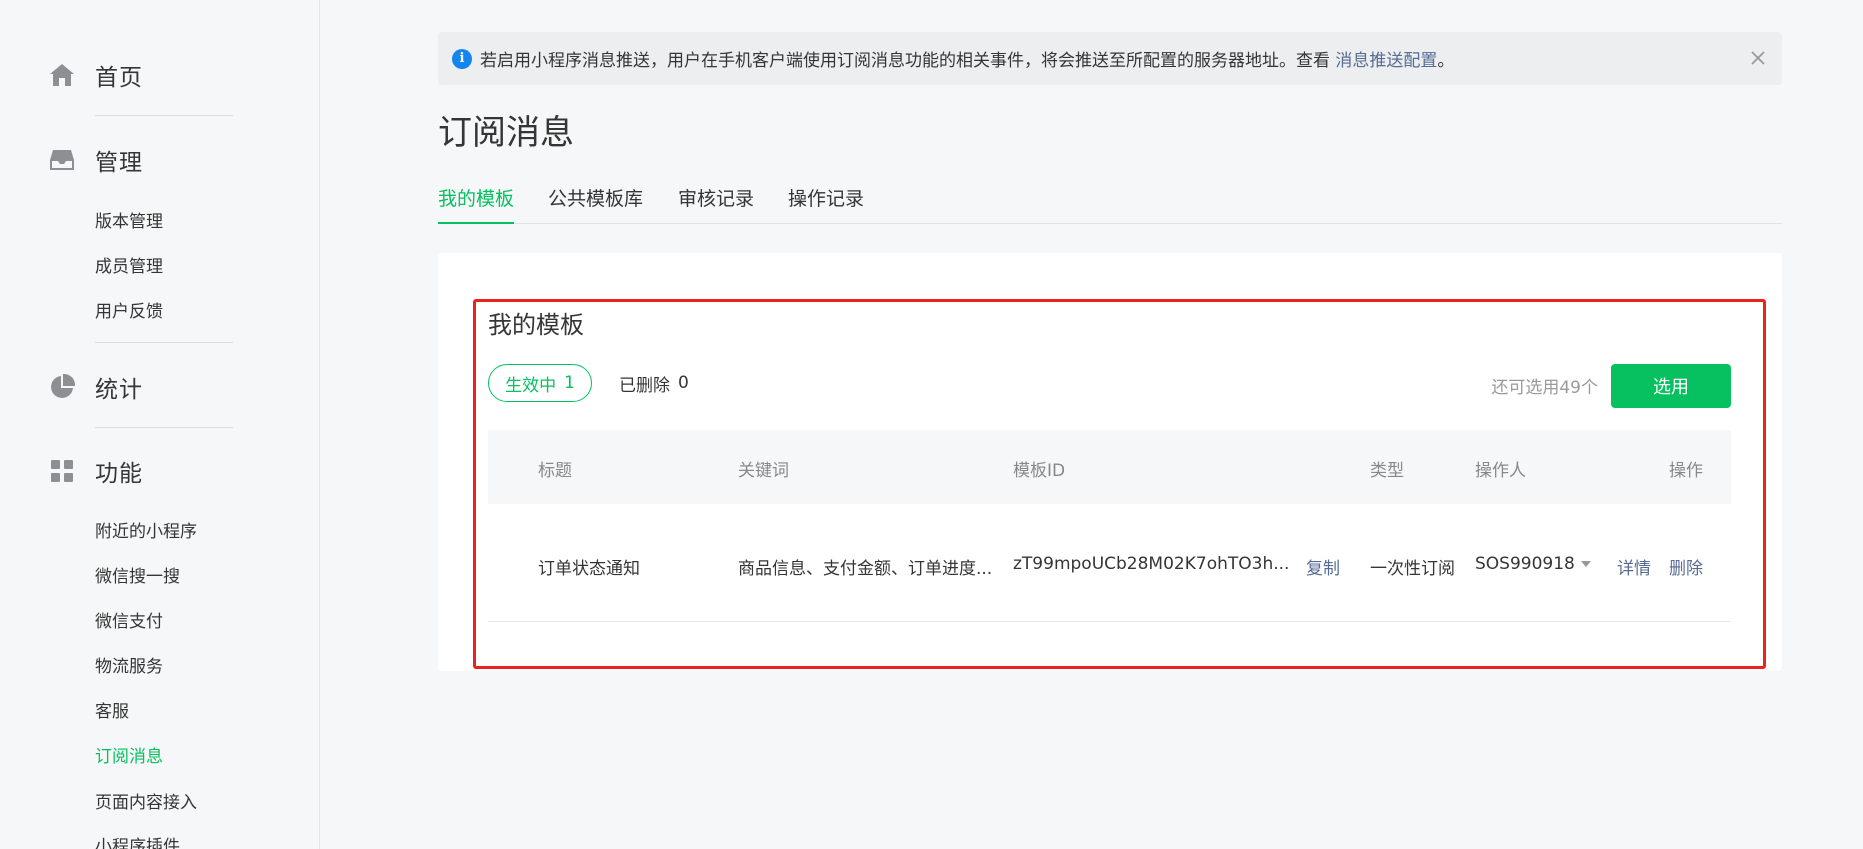 The height and width of the screenshot is (849, 1863). What do you see at coordinates (716, 204) in the screenshot?
I see `tab-review-records: 审核记录` at bounding box center [716, 204].